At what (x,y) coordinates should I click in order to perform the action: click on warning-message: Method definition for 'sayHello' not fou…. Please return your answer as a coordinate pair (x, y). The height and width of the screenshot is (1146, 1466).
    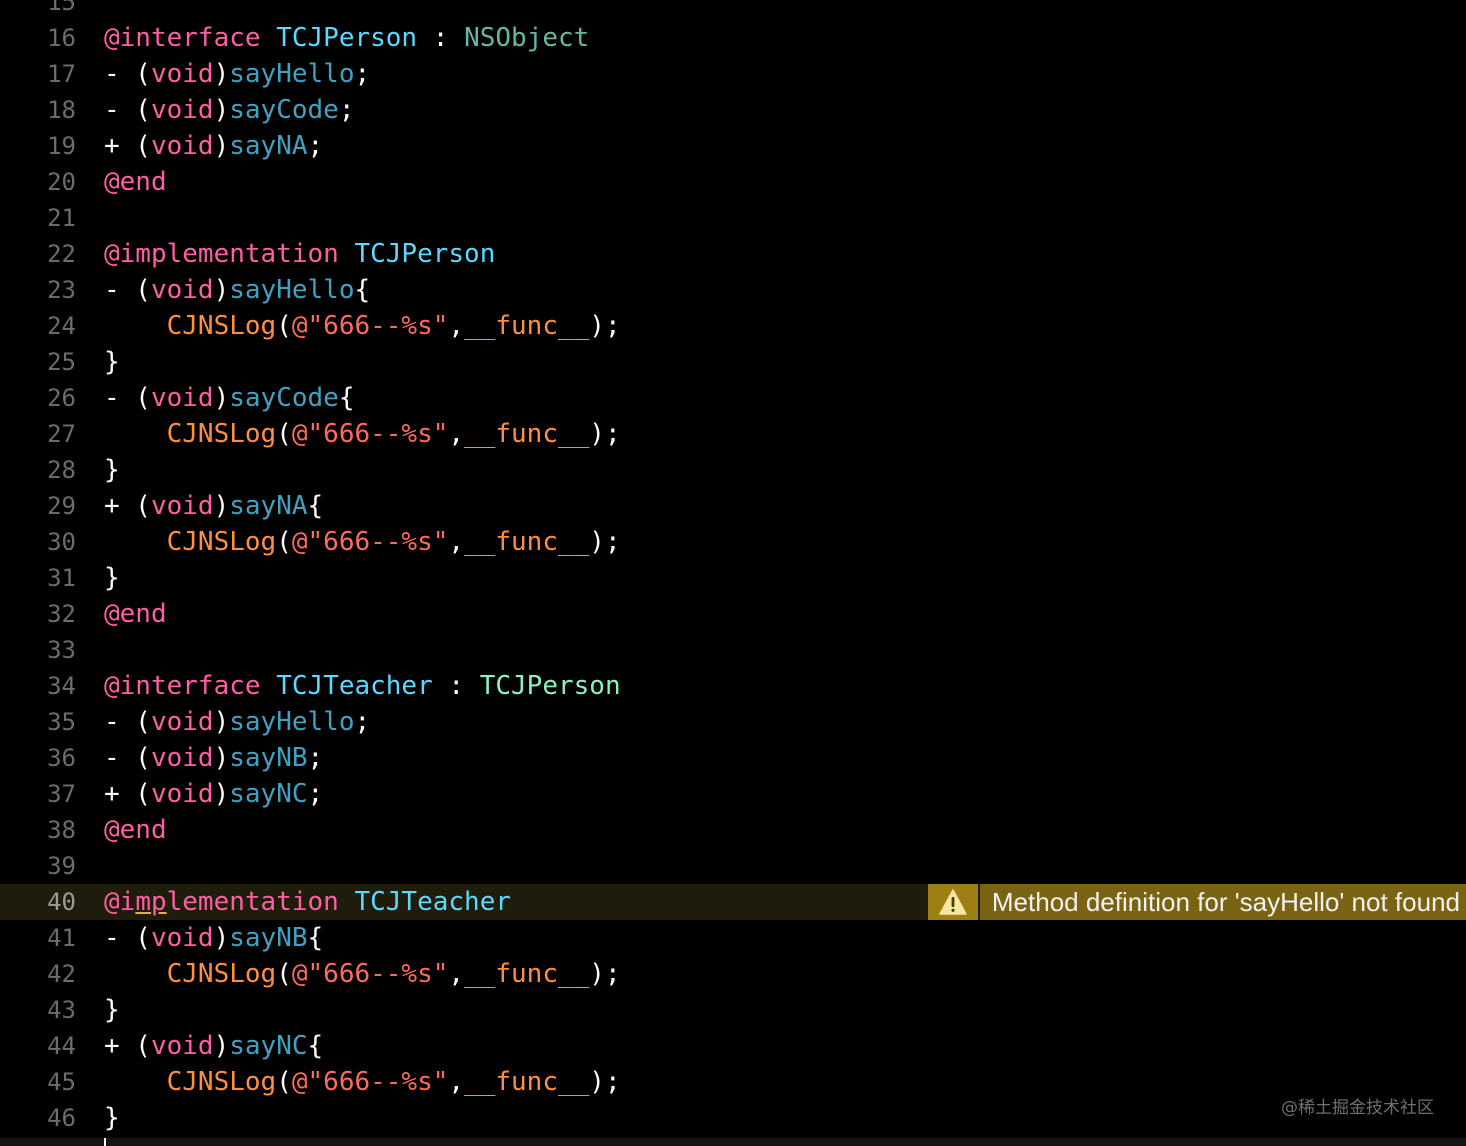
    Looking at the image, I should click on (1222, 902).